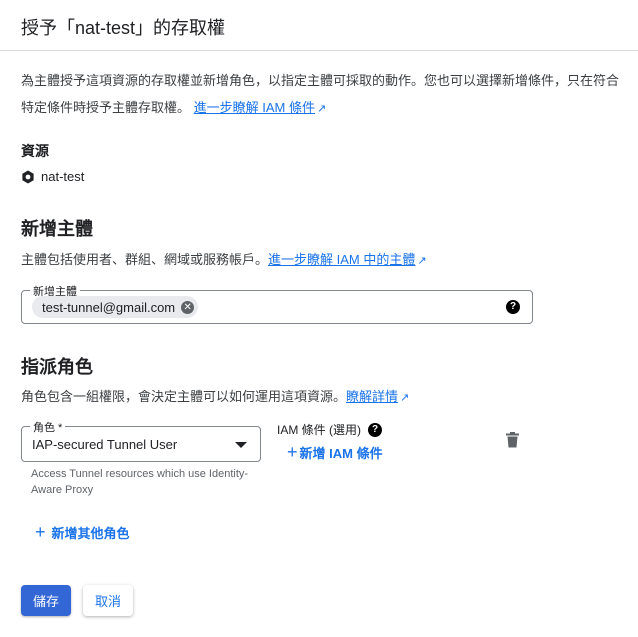 The height and width of the screenshot is (637, 638). I want to click on delete-trash-icon, so click(512, 440).